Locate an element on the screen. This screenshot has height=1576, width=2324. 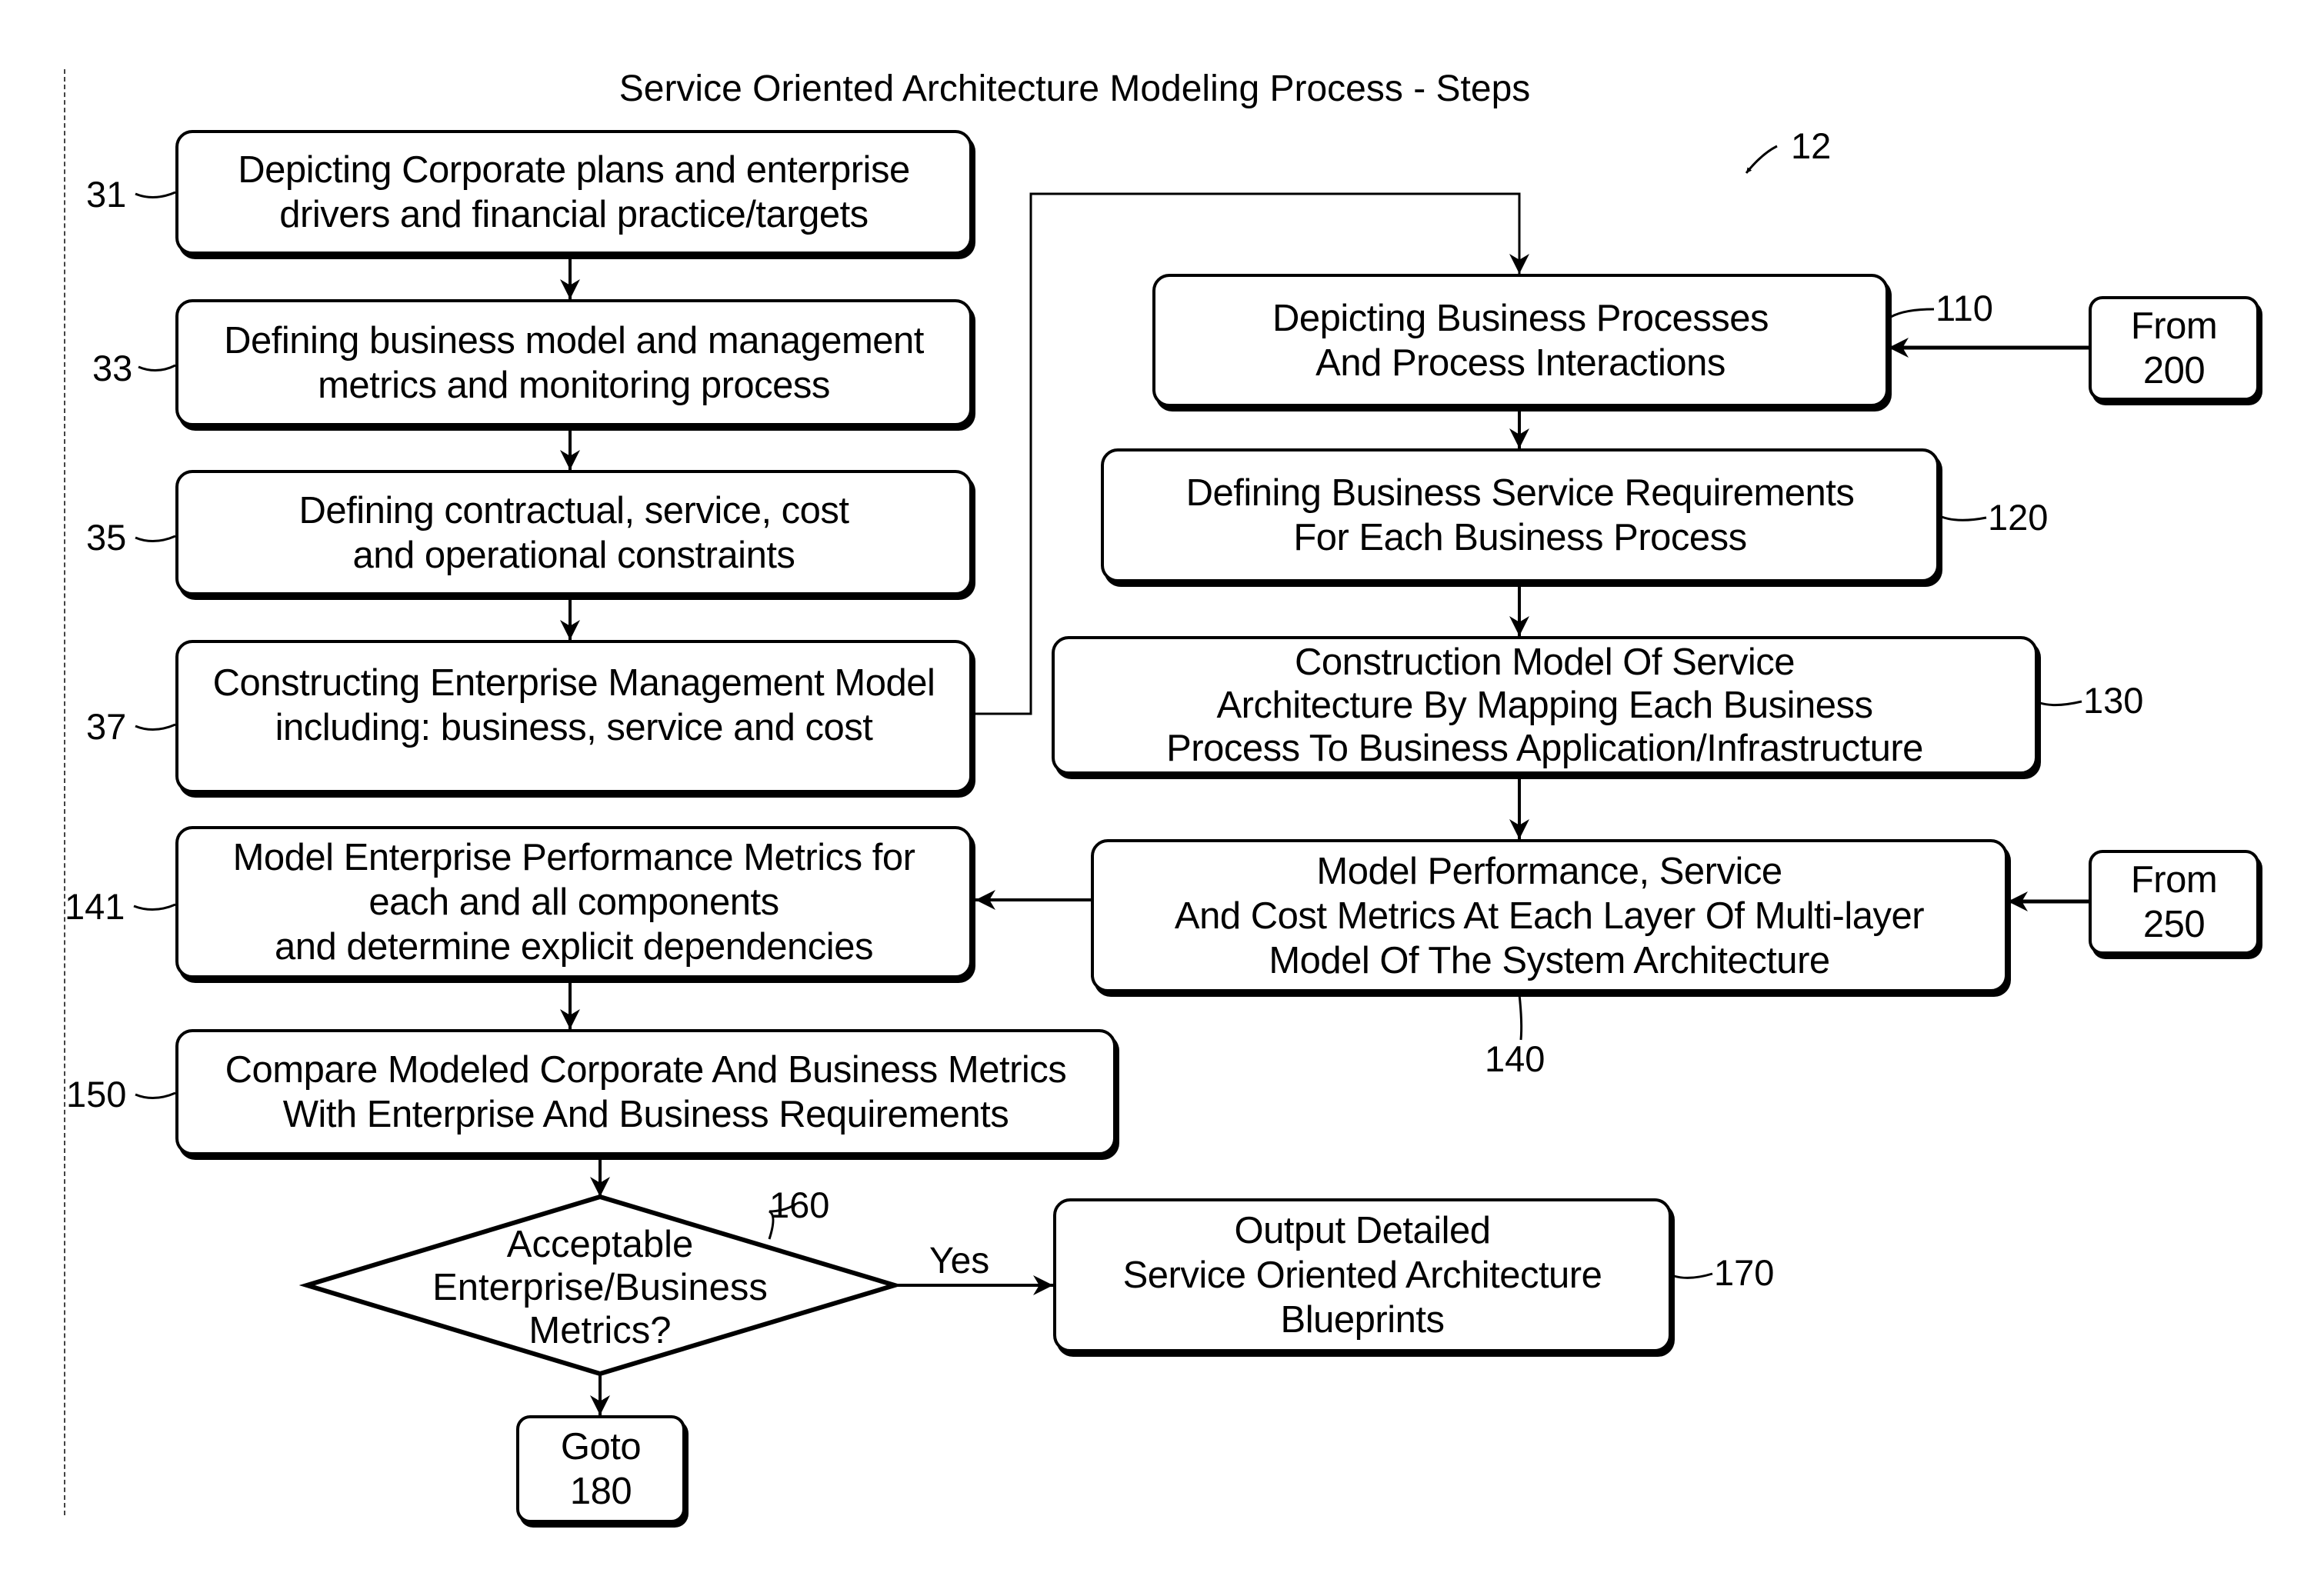
from-250-box: From 250 is located at coordinates (2174, 902).